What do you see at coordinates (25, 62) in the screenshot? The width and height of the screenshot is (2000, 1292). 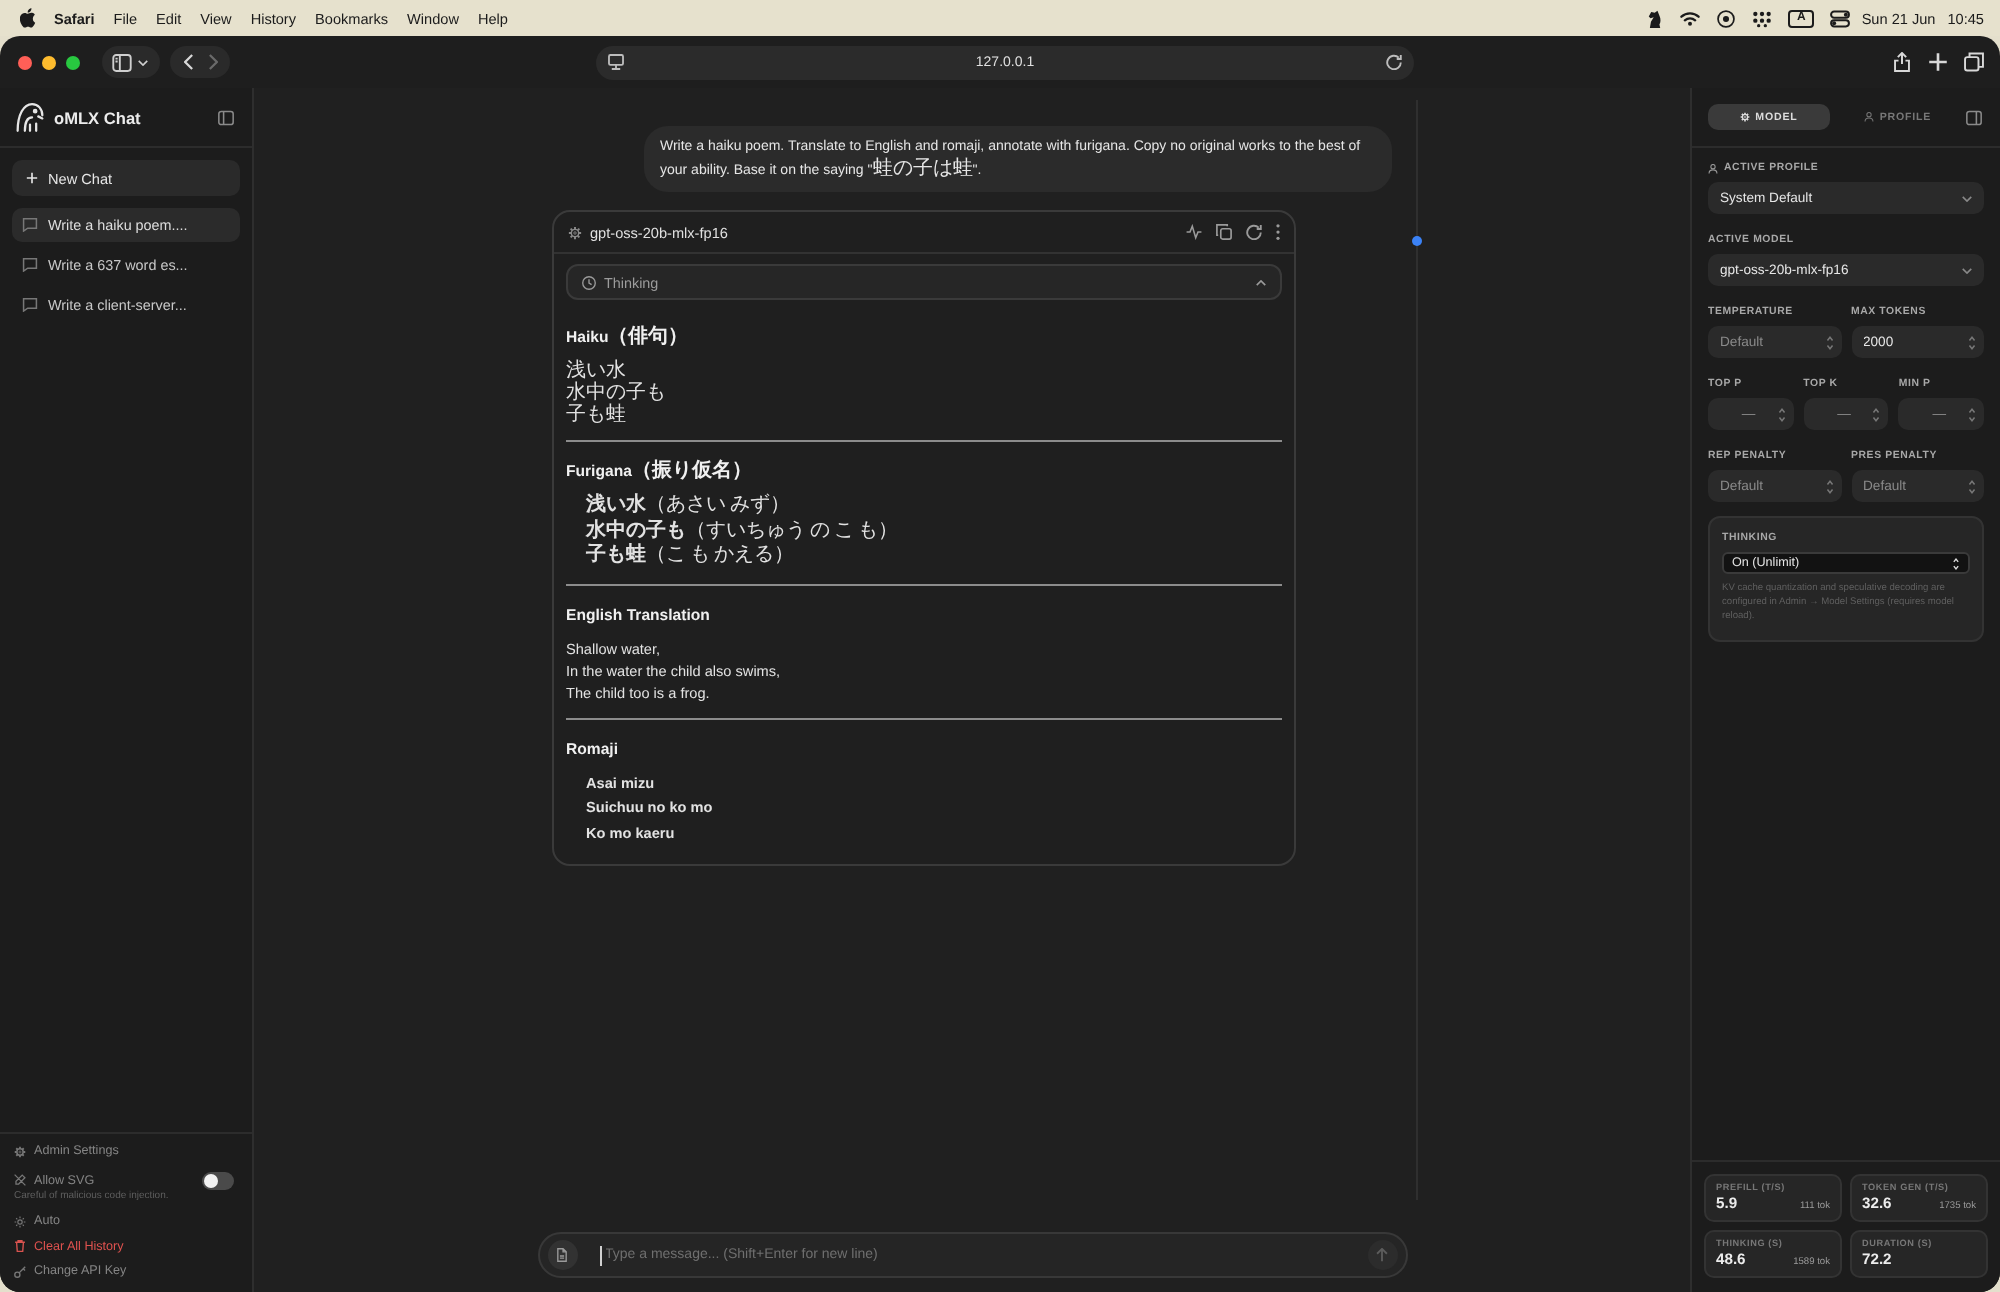 I see `close-window-button` at bounding box center [25, 62].